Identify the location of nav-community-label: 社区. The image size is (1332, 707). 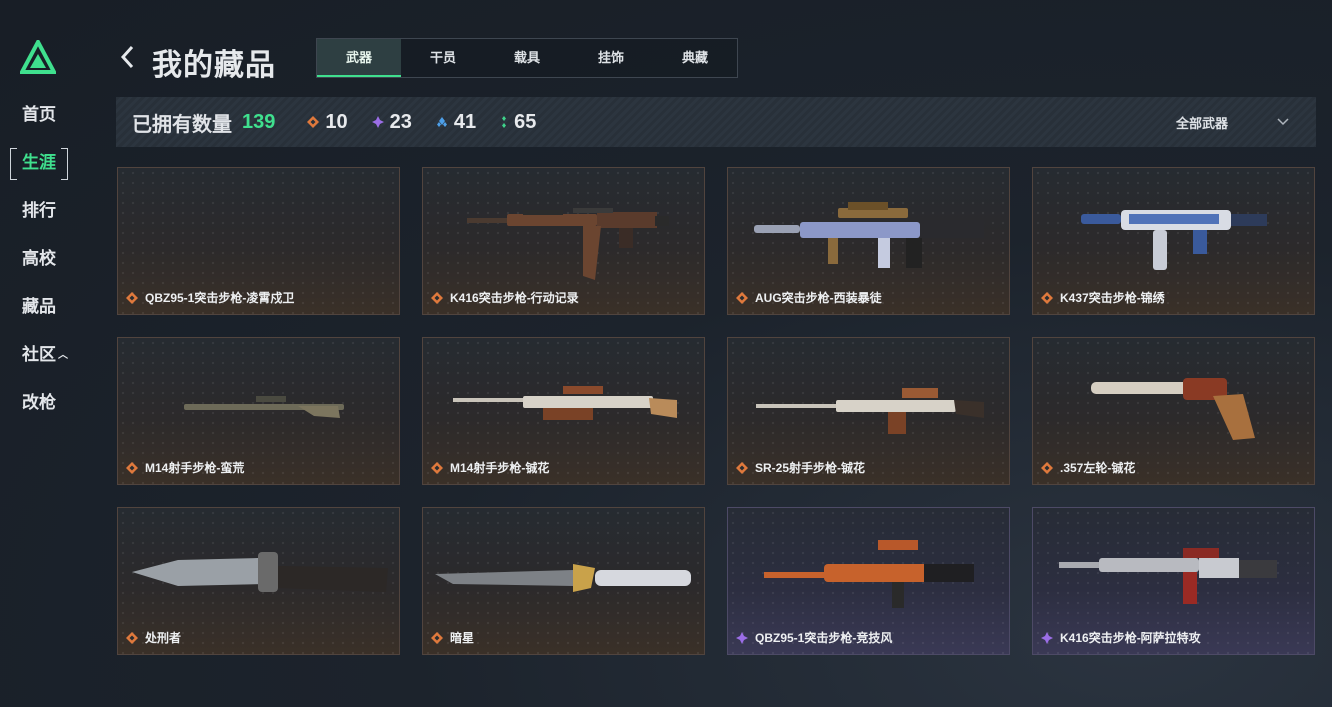
(39, 354).